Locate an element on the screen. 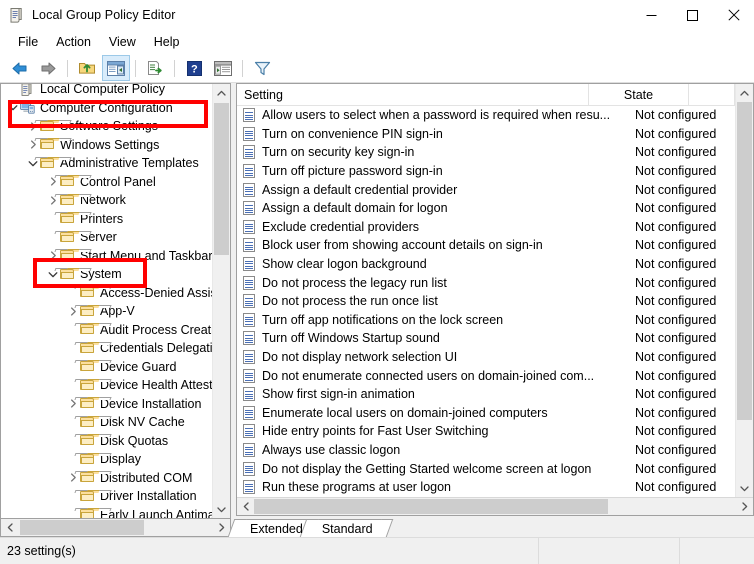  tree-scroll-down-button is located at coordinates (221, 509).